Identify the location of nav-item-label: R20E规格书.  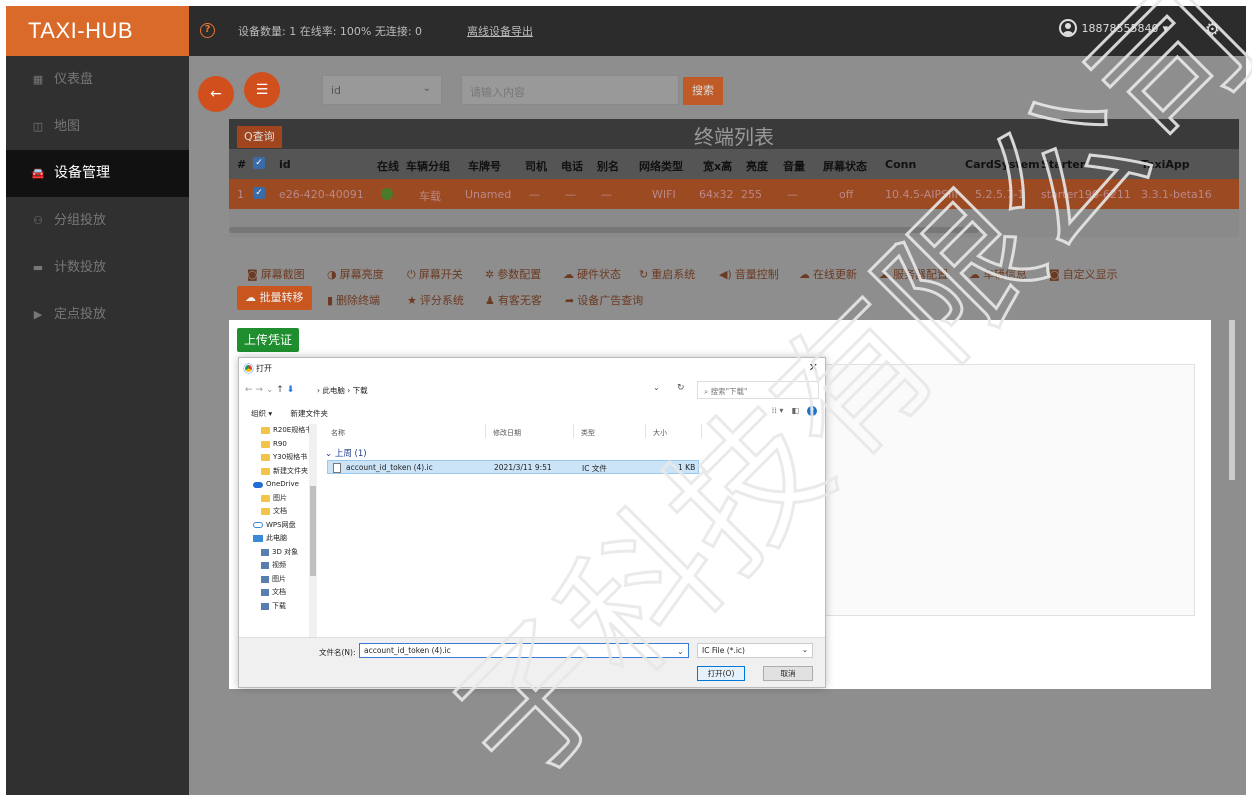
(293, 430).